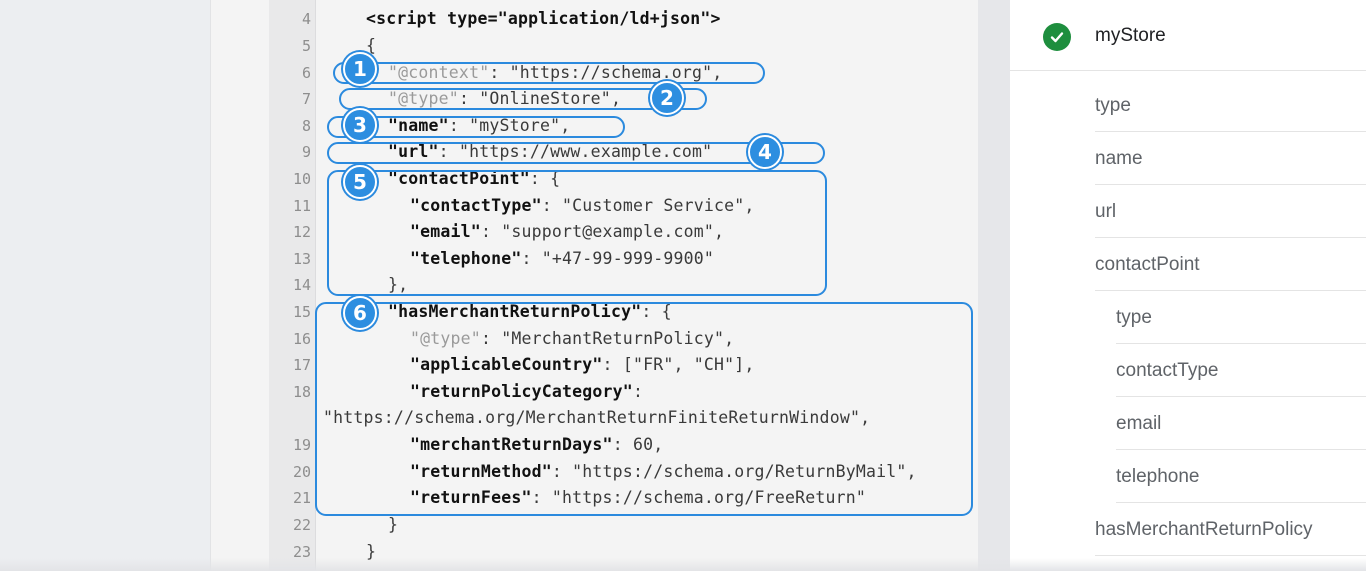 The image size is (1366, 571). What do you see at coordinates (301, 472) in the screenshot?
I see `line-number: 20` at bounding box center [301, 472].